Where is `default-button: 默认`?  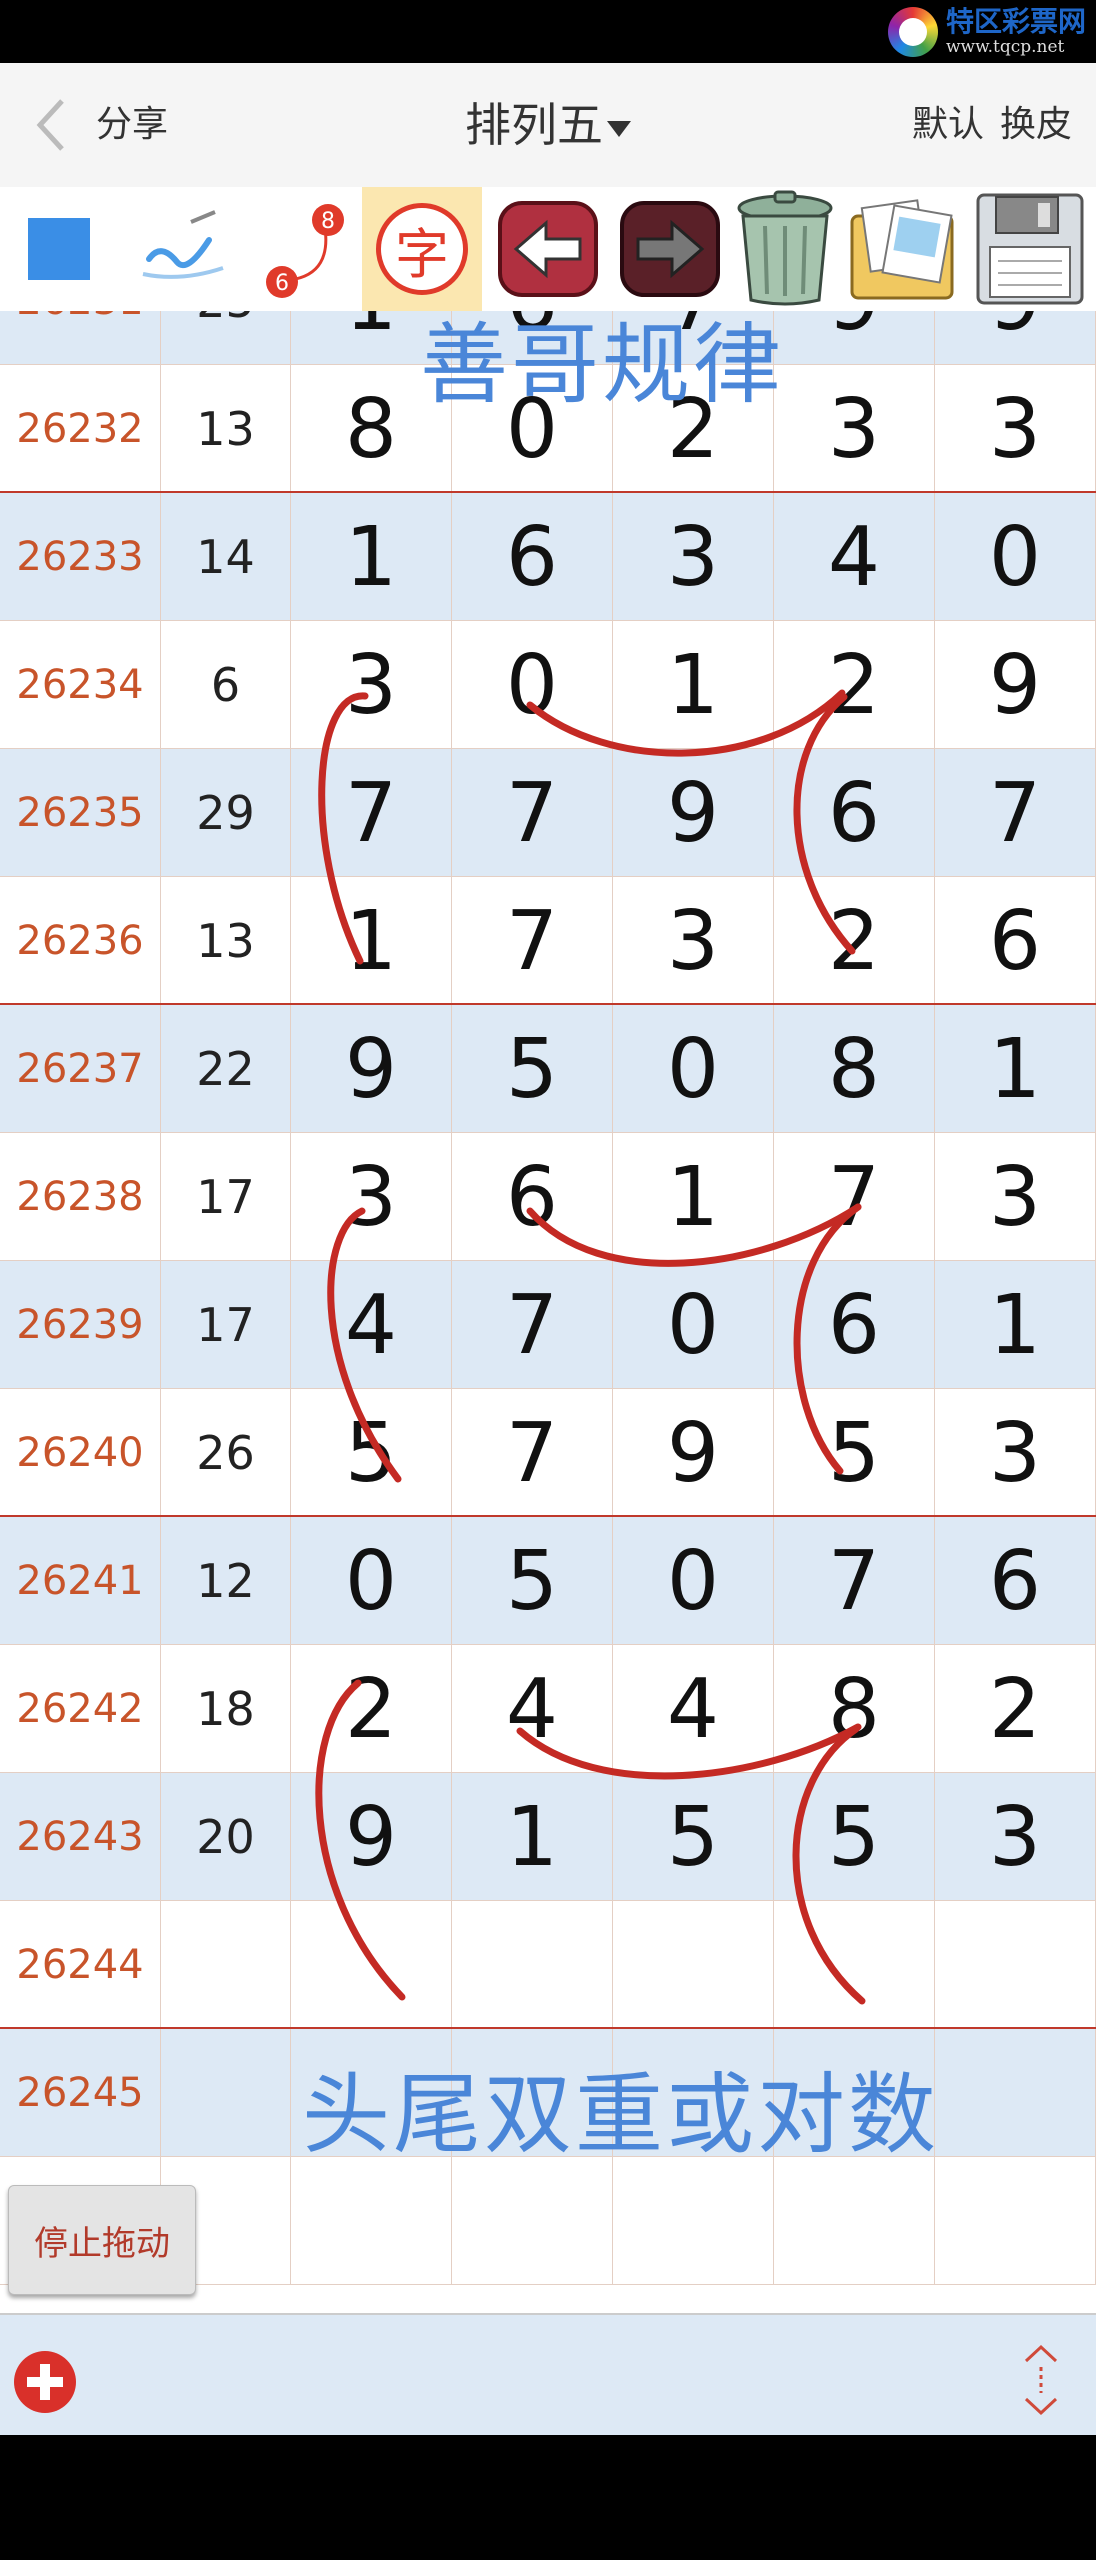
default-button: 默认 is located at coordinates (948, 125).